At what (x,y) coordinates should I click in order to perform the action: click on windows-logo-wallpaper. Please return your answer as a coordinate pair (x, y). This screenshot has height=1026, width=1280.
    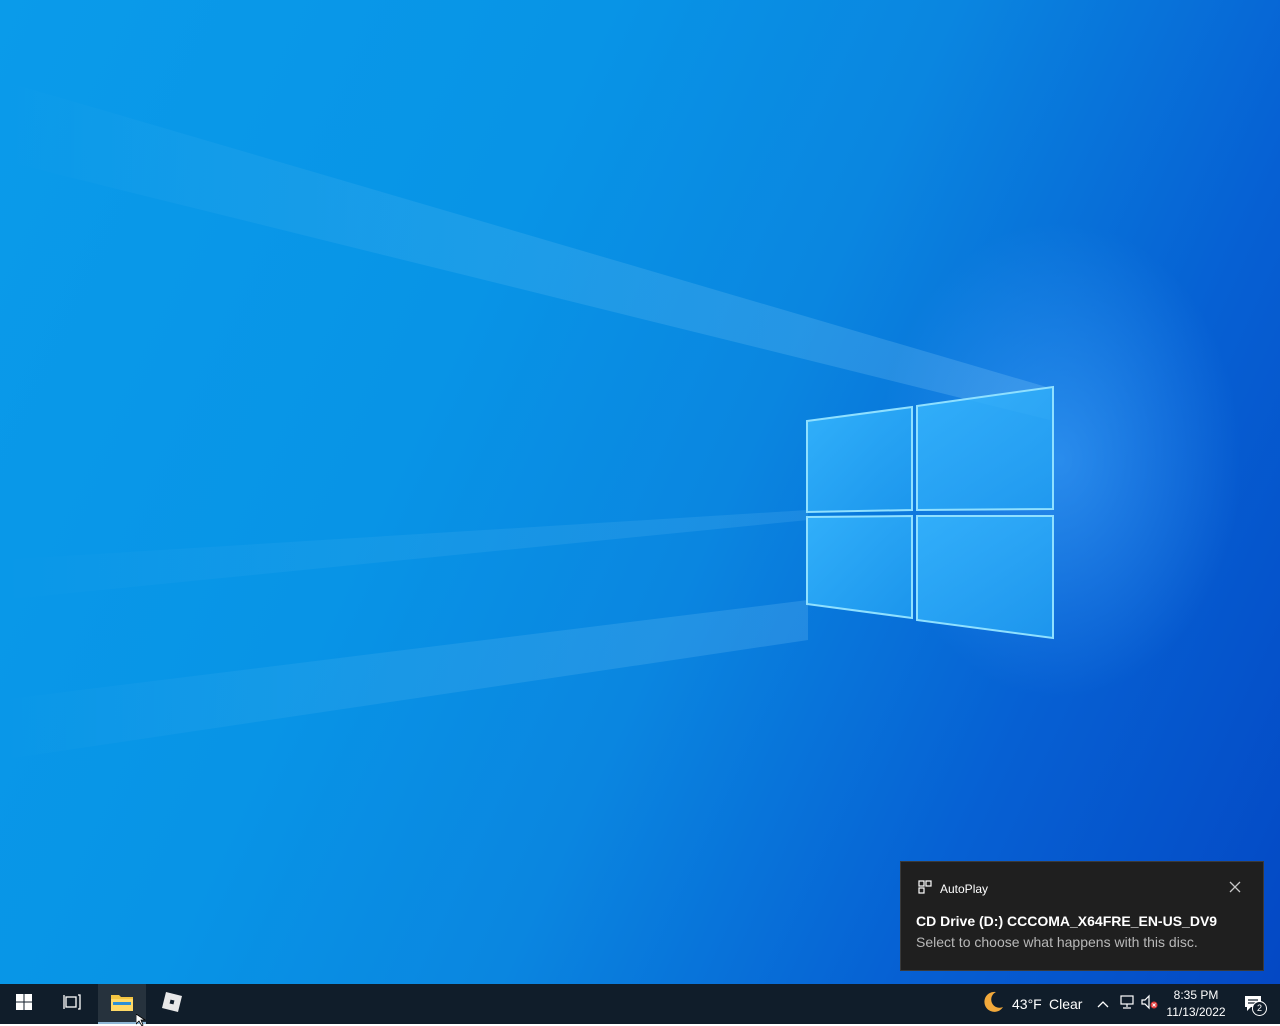
    Looking at the image, I should click on (930, 512).